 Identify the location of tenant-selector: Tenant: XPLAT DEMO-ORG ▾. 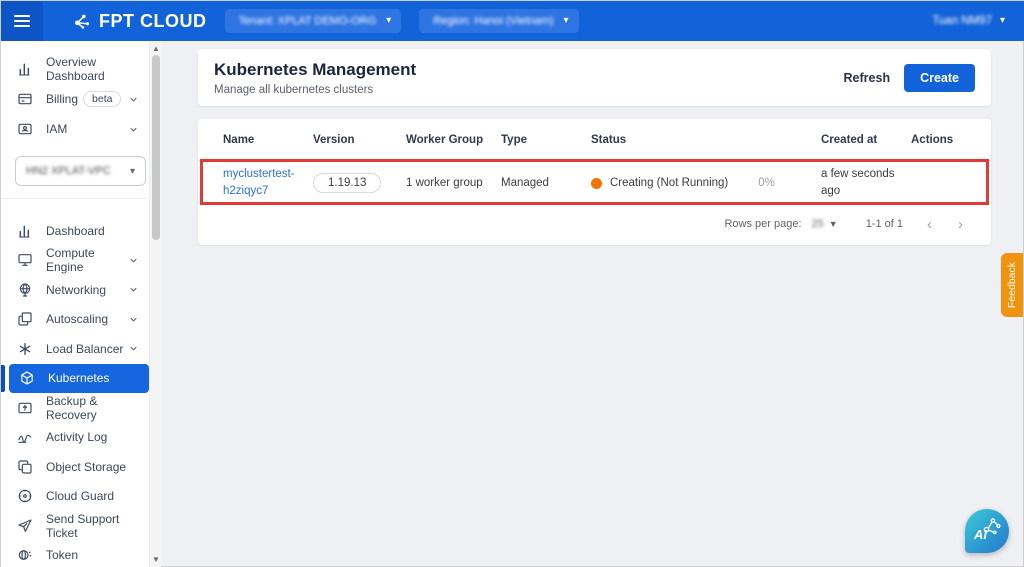
(313, 21).